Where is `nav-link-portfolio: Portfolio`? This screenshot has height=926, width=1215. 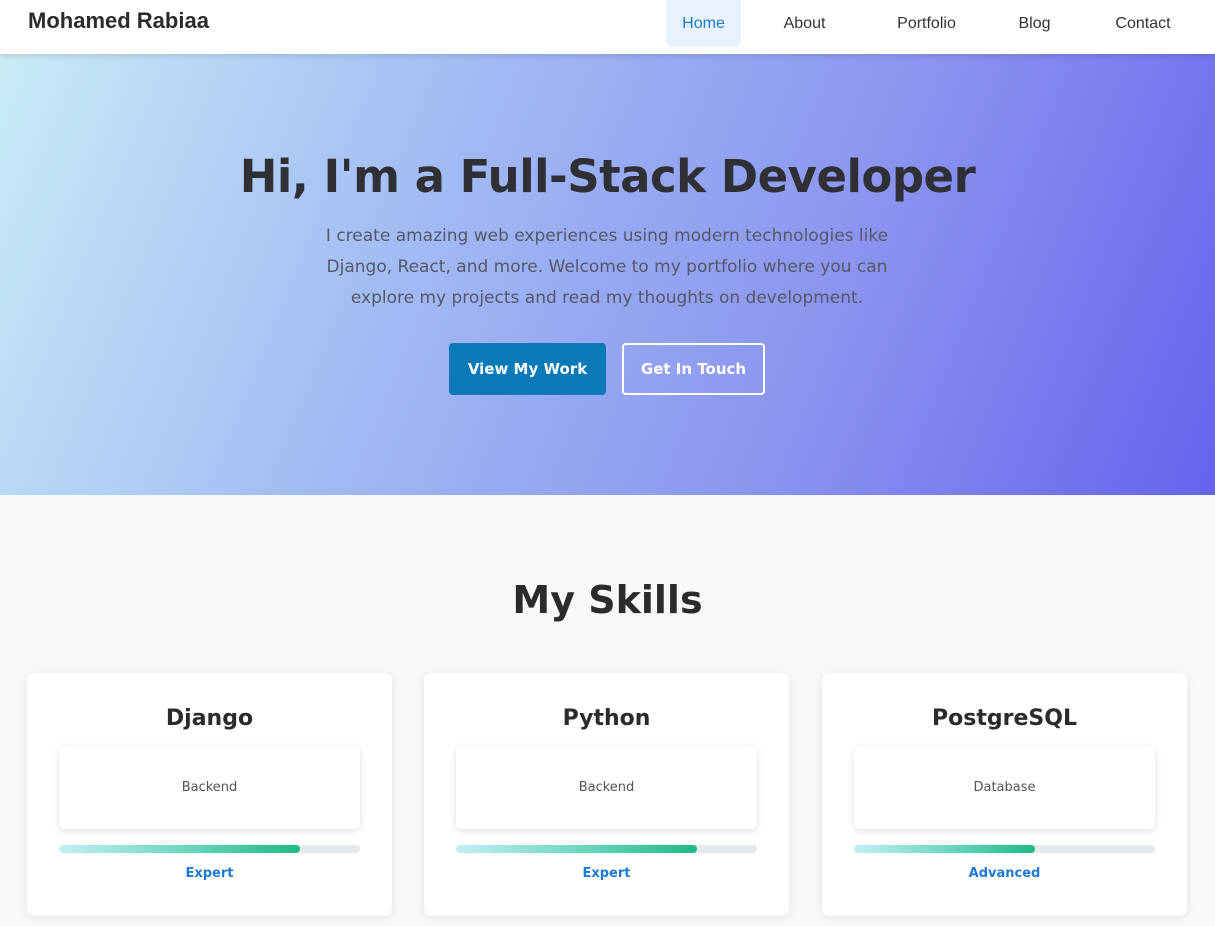 nav-link-portfolio: Portfolio is located at coordinates (926, 23).